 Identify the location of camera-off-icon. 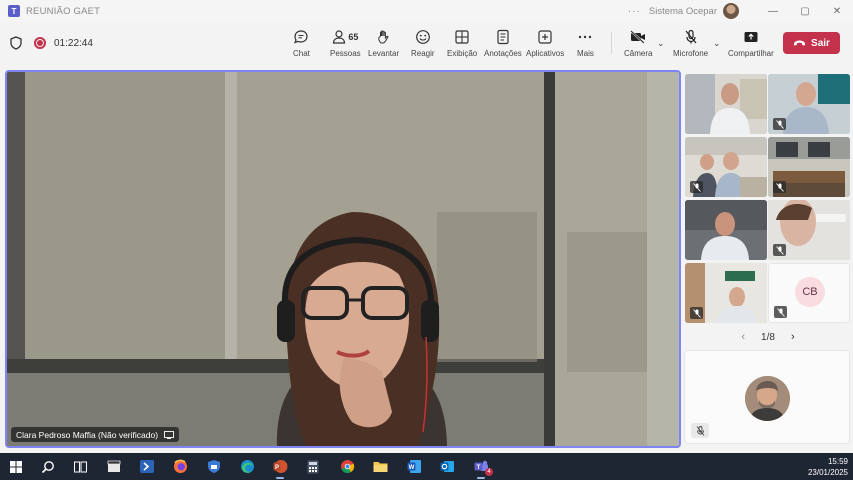
(638, 37).